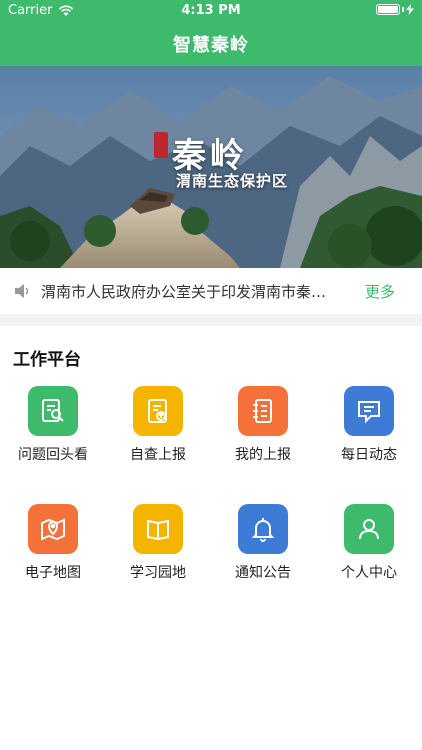 Image resolution: width=422 pixels, height=750 pixels. I want to click on notice-bar: 渭南市人民政府办公室关于印发渭南市秦岭生态环境保护 更多, so click(211, 291).